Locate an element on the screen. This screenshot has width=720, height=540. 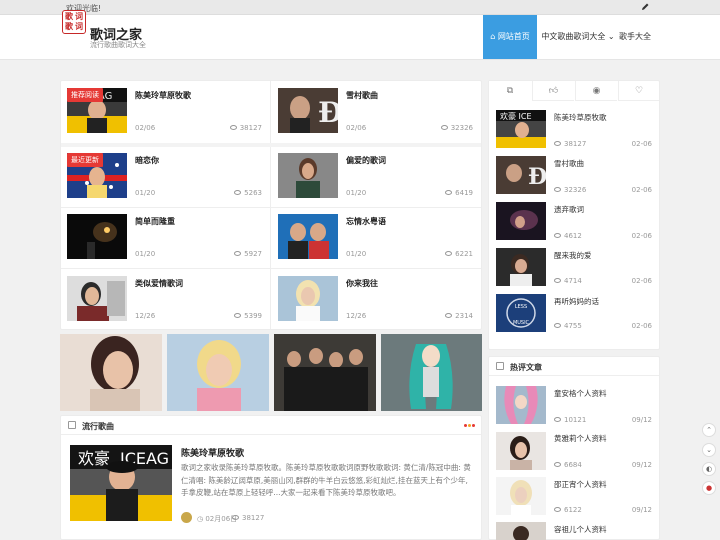
contrast-icon: ◐ is located at coordinates (709, 469).